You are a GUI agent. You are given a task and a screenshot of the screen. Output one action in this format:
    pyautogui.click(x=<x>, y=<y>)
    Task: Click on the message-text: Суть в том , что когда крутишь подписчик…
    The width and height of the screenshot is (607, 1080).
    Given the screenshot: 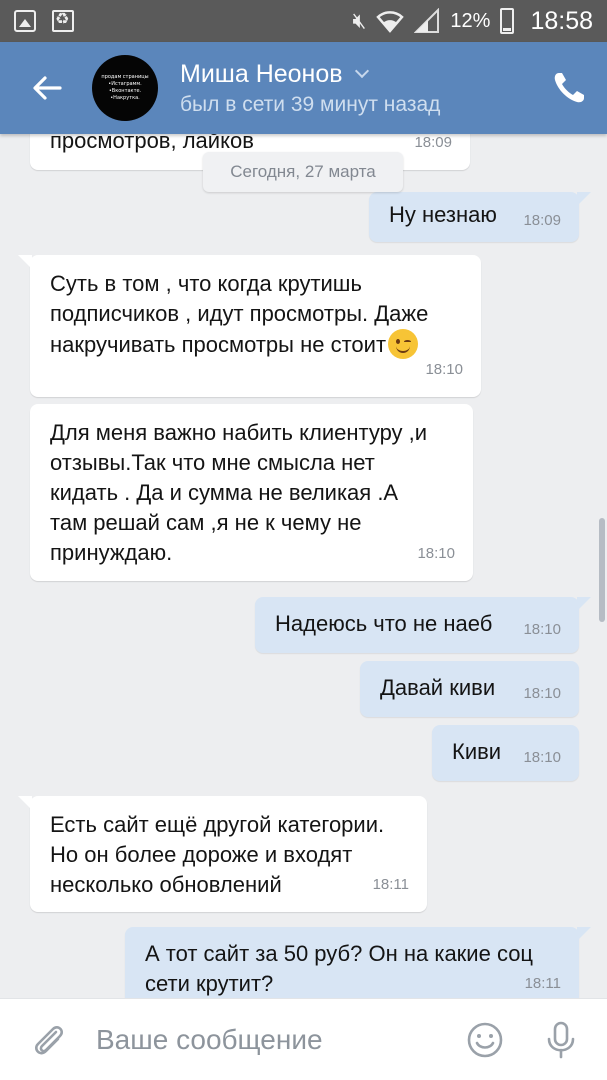 What is the action you would take?
    pyautogui.click(x=239, y=315)
    